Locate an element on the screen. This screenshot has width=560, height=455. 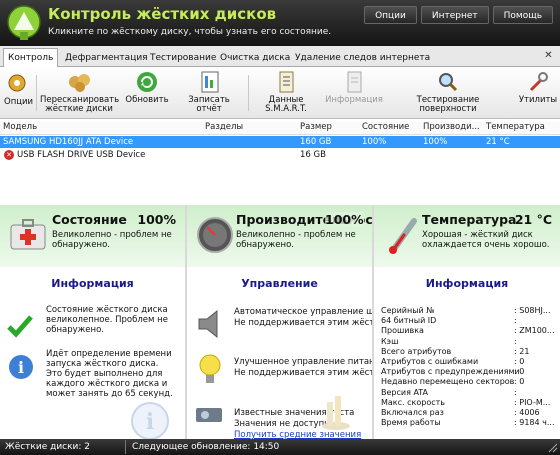
column-partitions: Разделы is located at coordinates (224, 127).